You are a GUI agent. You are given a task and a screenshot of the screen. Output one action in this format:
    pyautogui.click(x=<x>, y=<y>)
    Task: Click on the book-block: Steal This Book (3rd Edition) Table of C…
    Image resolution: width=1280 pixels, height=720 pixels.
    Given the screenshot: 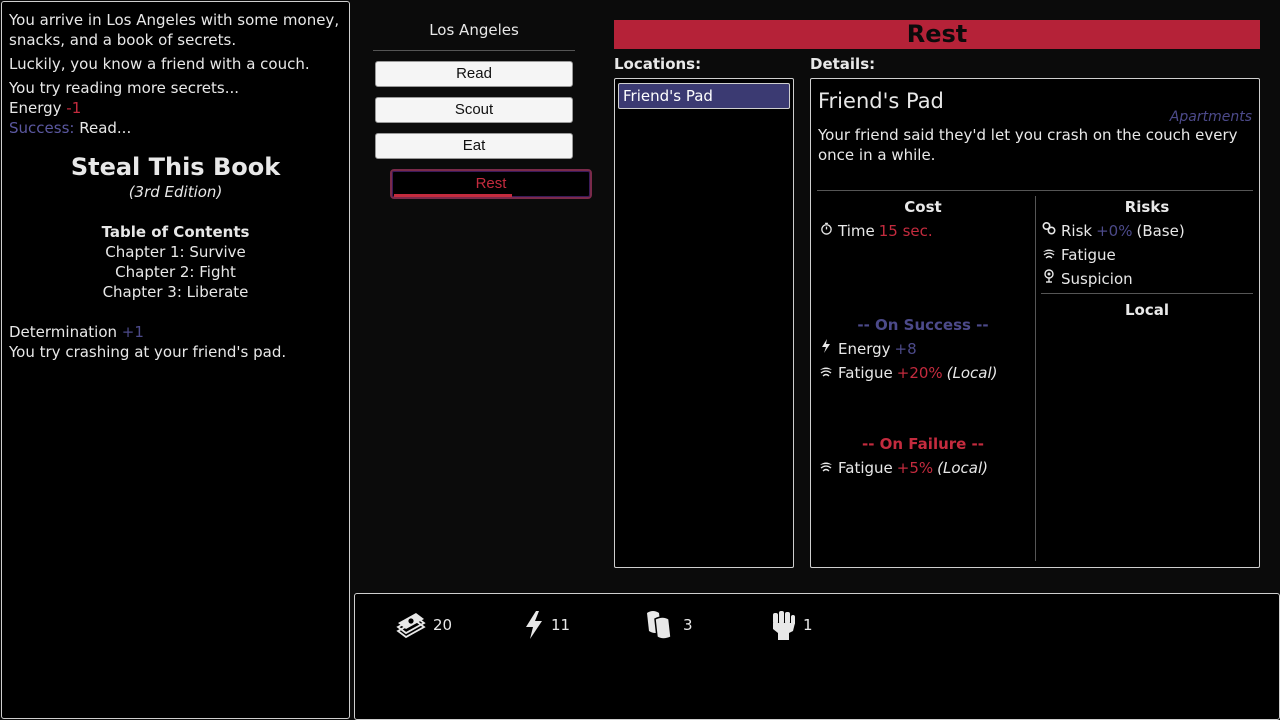 What is the action you would take?
    pyautogui.click(x=175, y=227)
    